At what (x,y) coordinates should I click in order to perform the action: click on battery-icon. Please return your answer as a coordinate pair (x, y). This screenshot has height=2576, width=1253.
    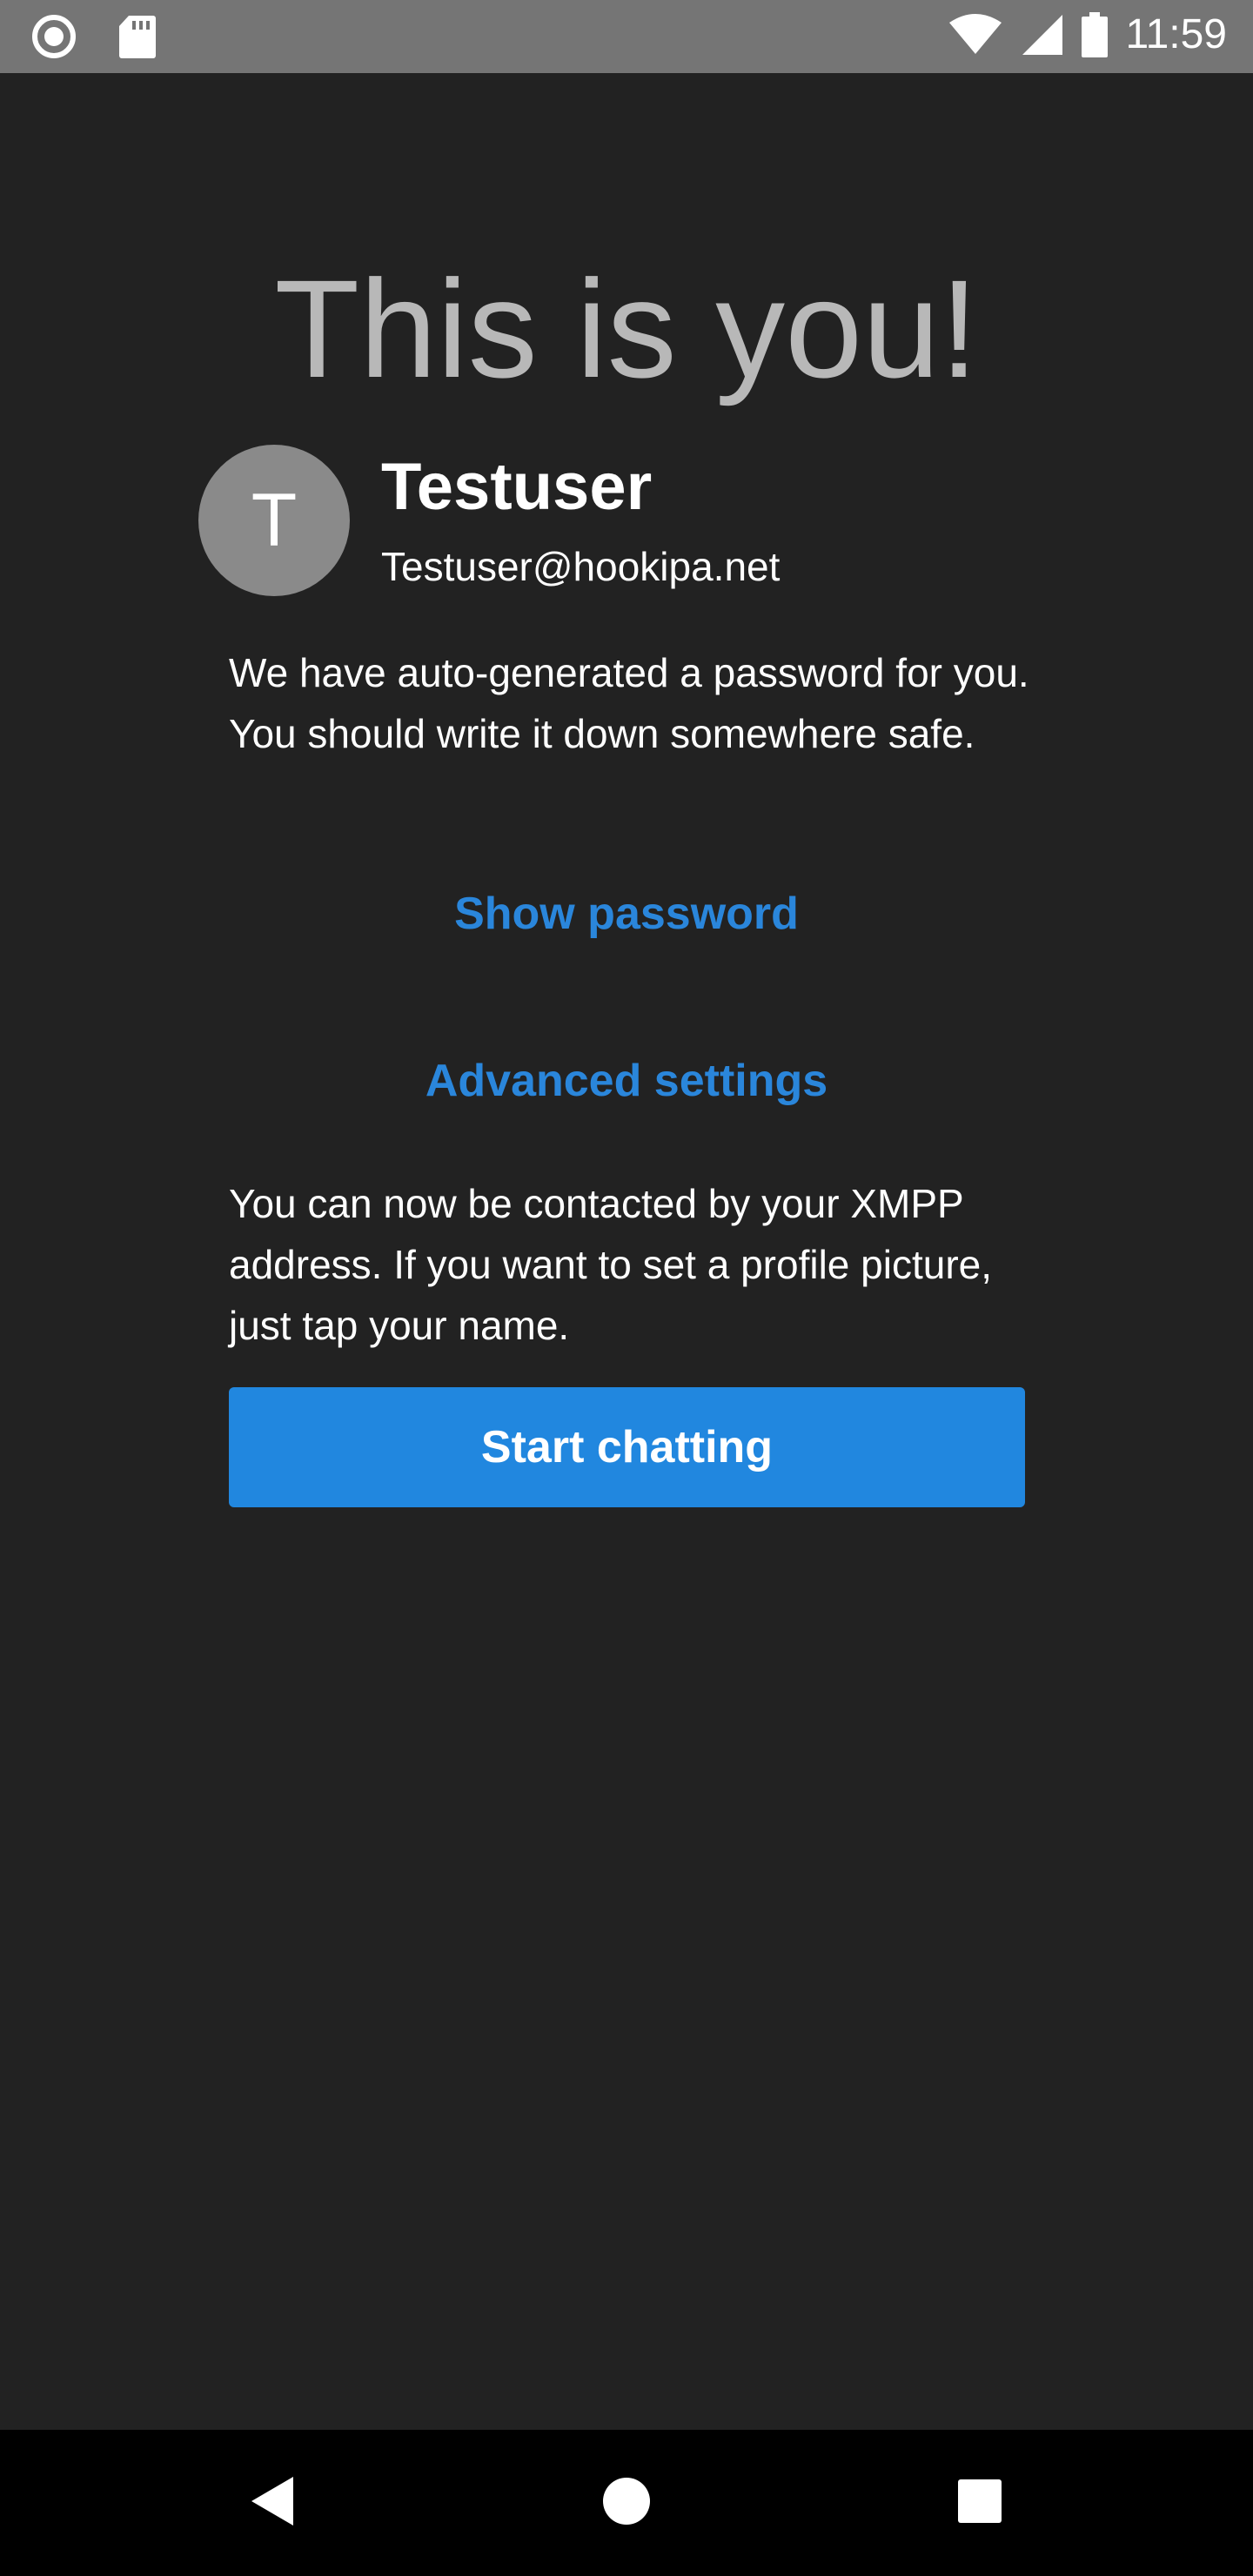
    Looking at the image, I should click on (1095, 34).